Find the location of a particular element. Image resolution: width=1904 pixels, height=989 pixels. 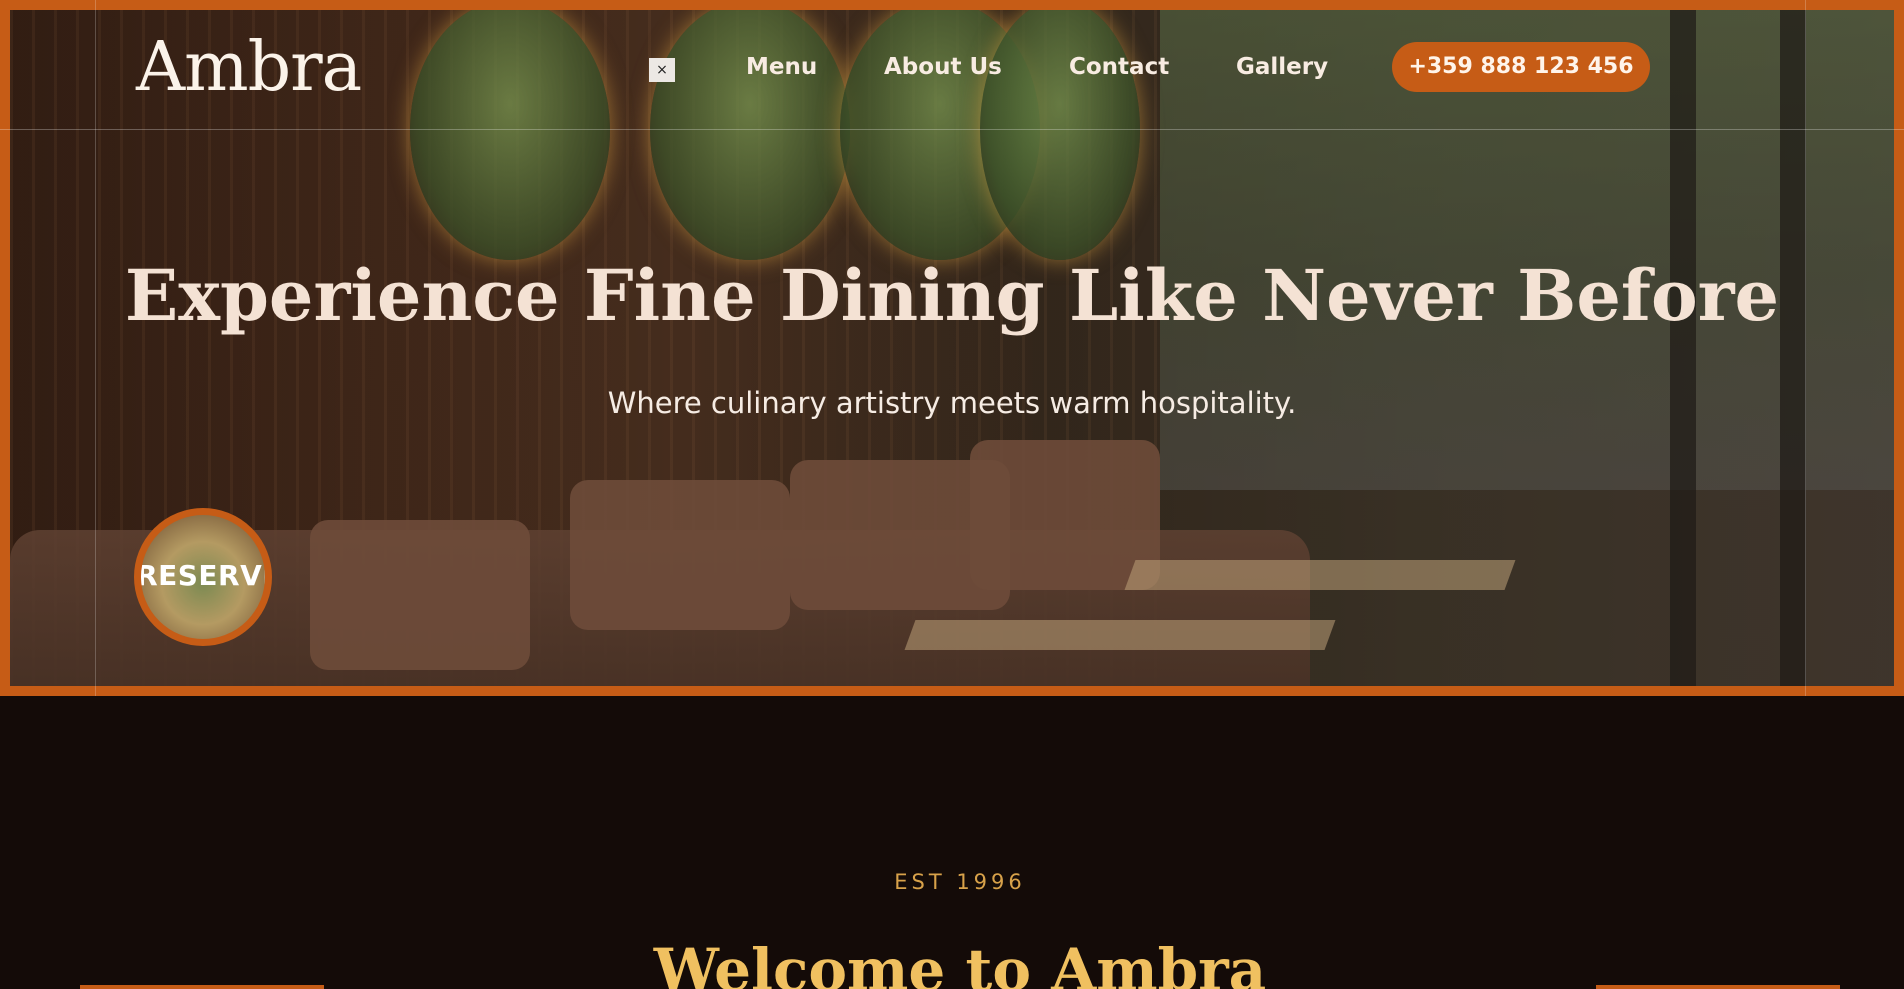

phone-button: +359 888 123 456 is located at coordinates (1521, 67).